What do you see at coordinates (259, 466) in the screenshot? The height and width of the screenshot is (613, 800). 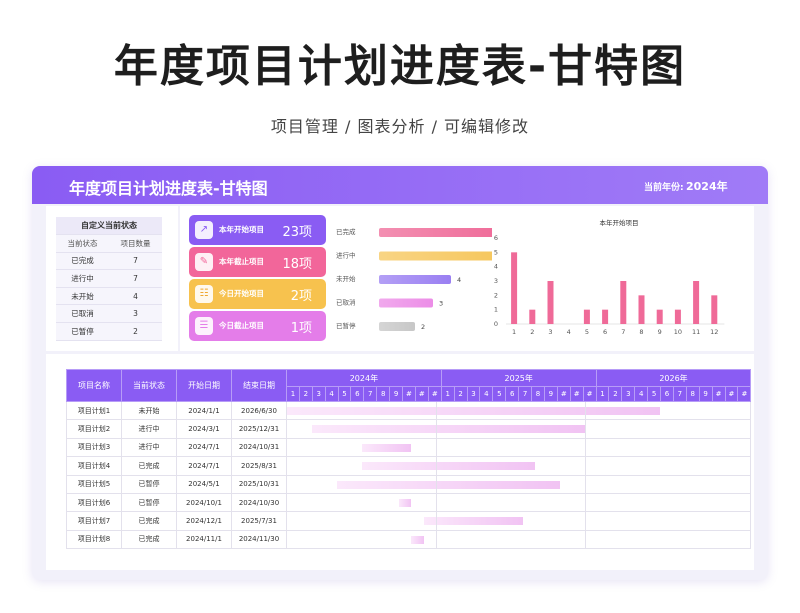 I see `gantt-cell-end: 2025/8/31` at bounding box center [259, 466].